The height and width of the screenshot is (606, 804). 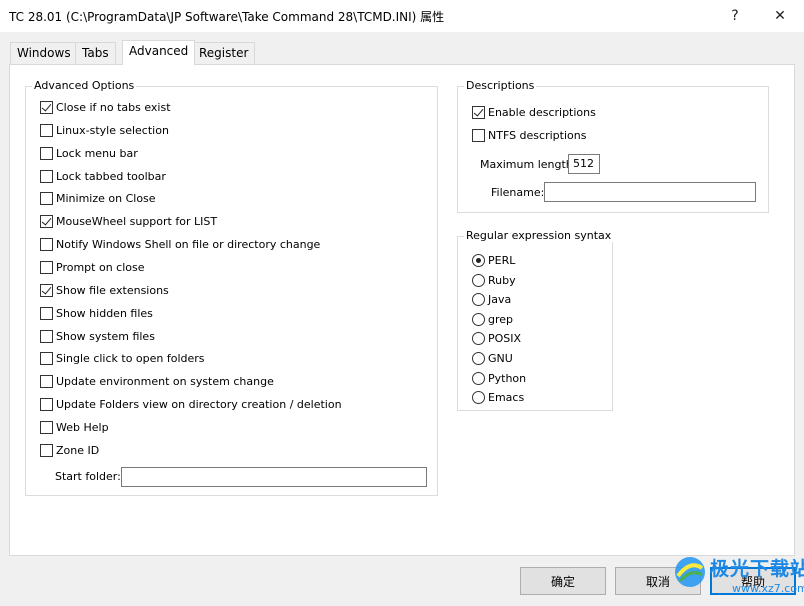 What do you see at coordinates (157, 382) in the screenshot?
I see `advanced-option-checkbox: Update environment on system change` at bounding box center [157, 382].